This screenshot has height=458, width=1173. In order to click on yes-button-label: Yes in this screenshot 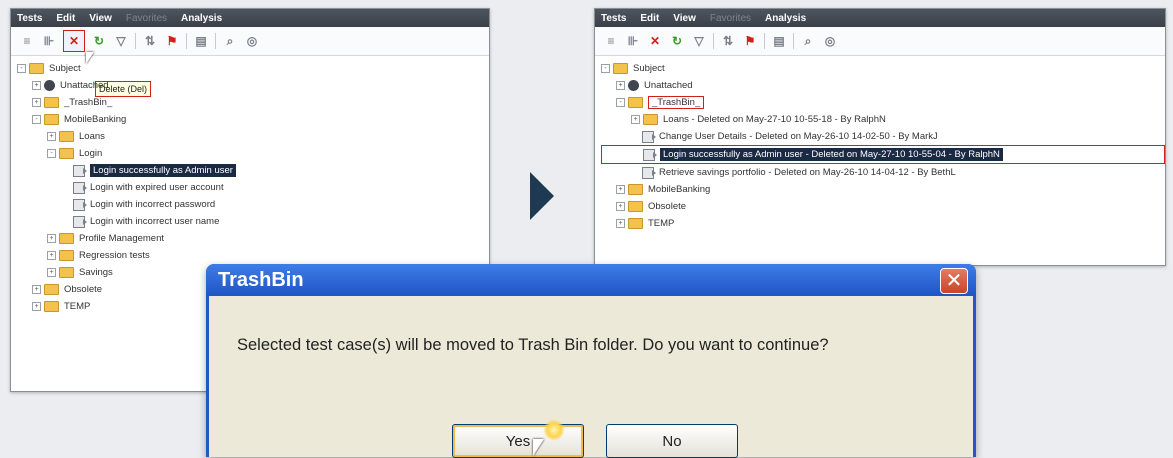, I will do `click(518, 441)`.